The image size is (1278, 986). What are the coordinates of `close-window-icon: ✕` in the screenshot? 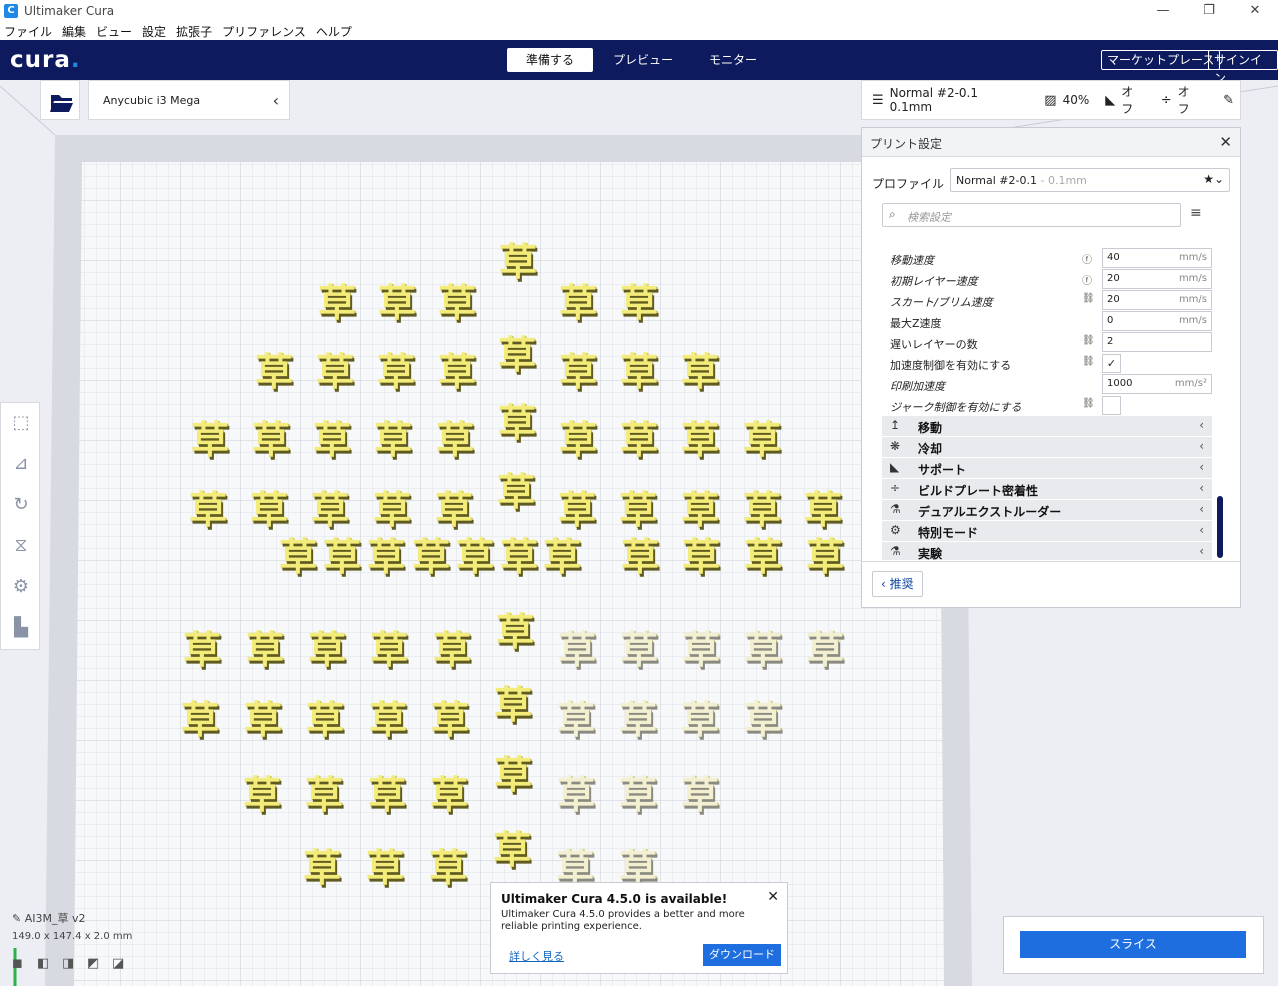 It's located at (1255, 11).